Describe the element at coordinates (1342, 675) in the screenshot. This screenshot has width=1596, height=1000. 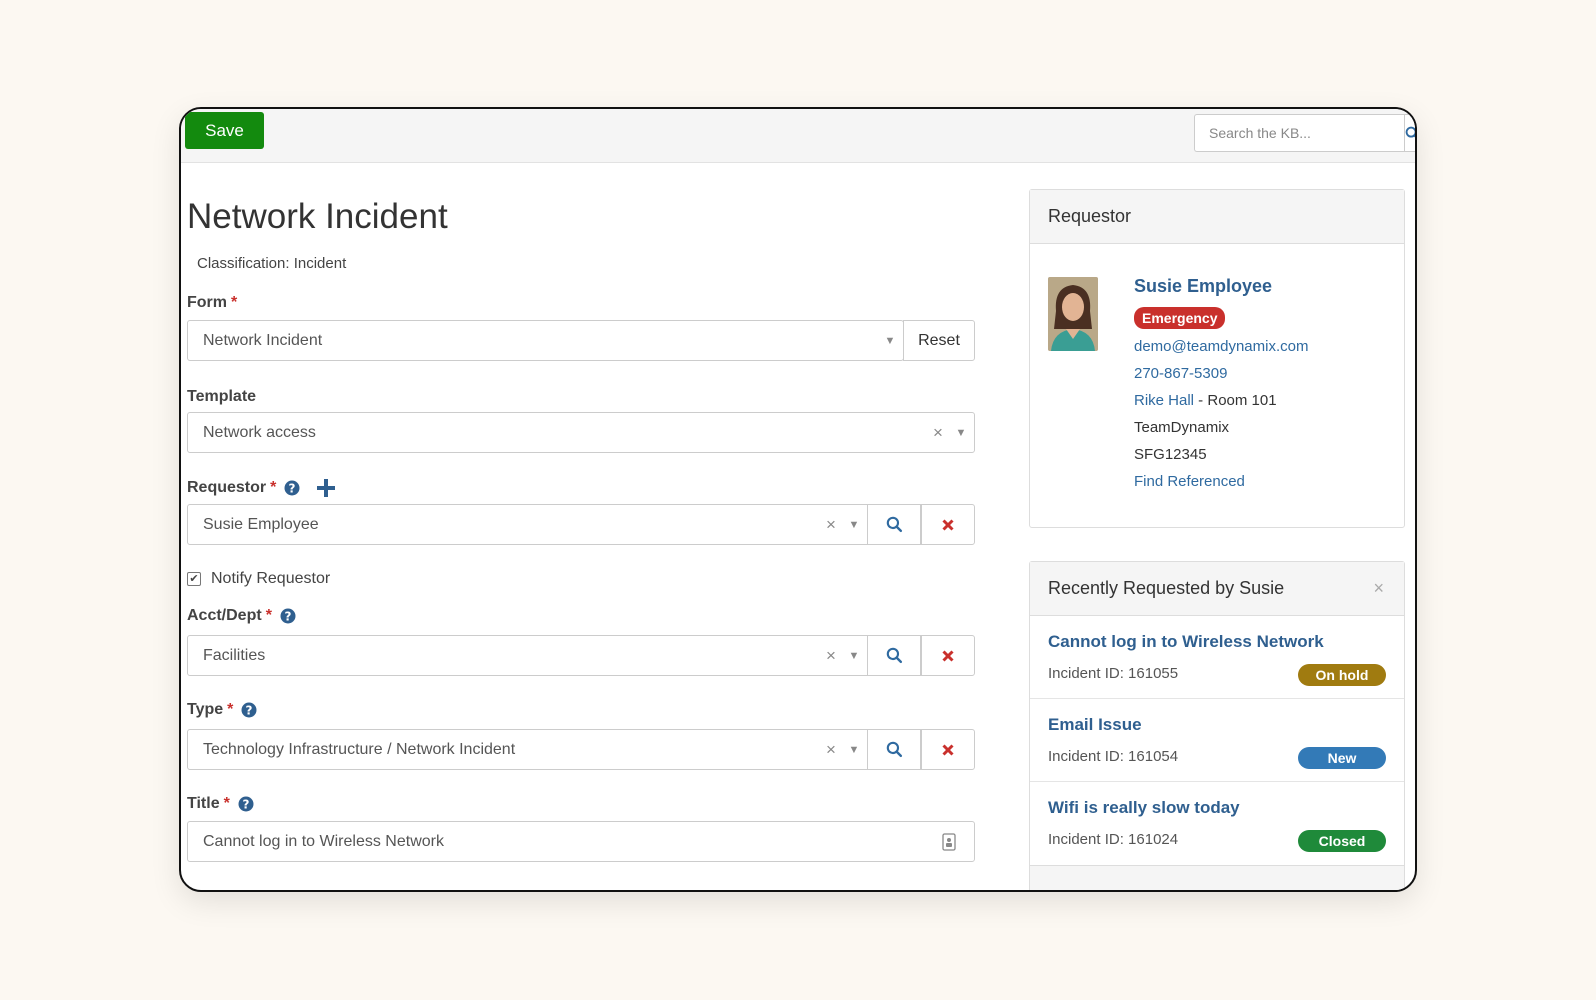
I see `status-badge: On hold` at that location.